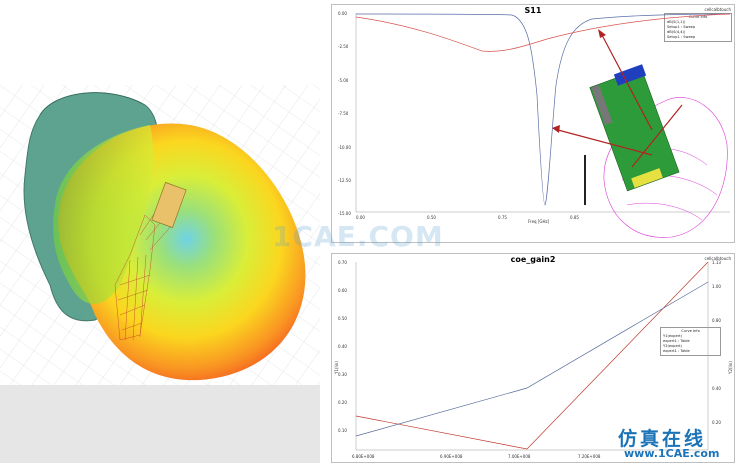 The height and width of the screenshot is (463, 738). What do you see at coordinates (160, 424) in the screenshot?
I see `gray-footer-band` at bounding box center [160, 424].